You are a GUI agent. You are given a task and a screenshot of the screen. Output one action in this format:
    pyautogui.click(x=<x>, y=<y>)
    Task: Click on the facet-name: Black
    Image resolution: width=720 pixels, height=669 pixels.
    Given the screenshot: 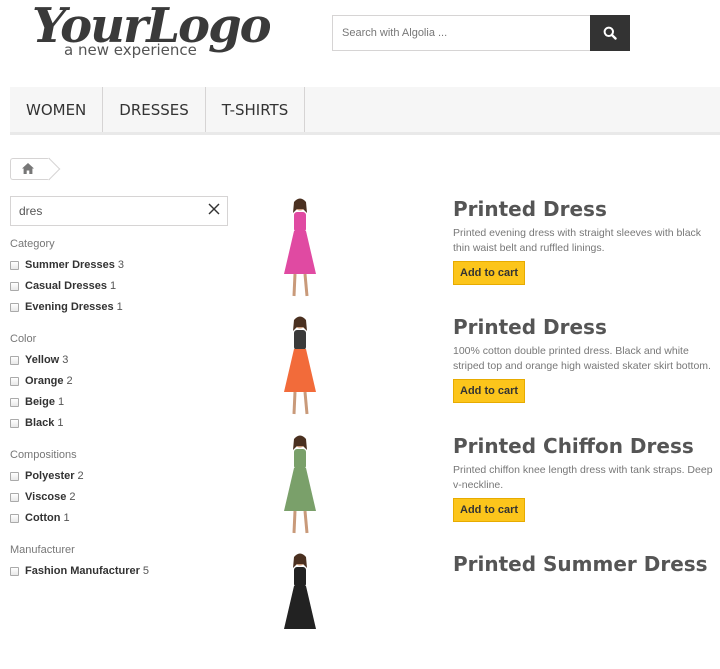 What is the action you would take?
    pyautogui.click(x=40, y=423)
    